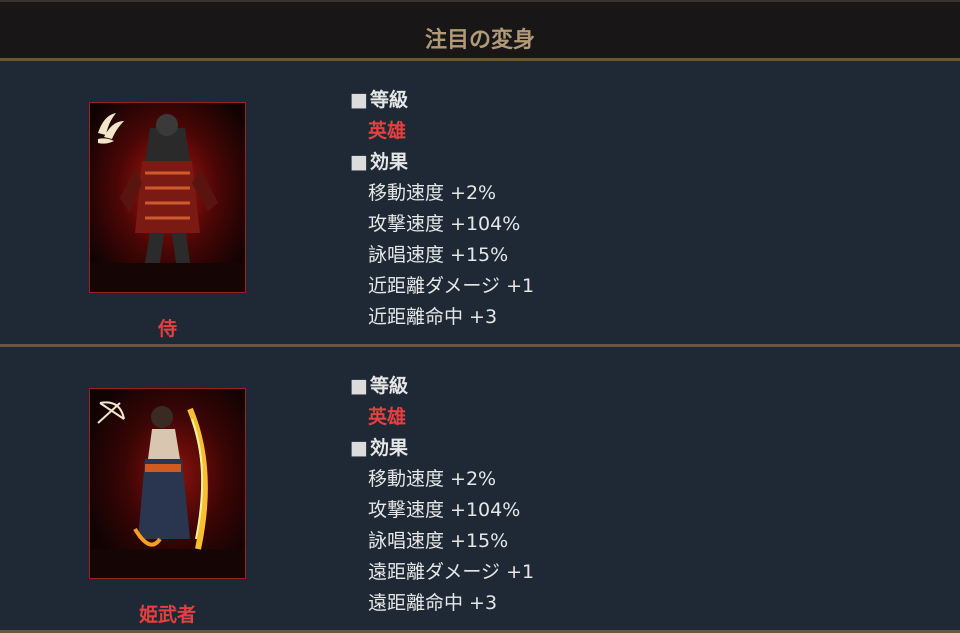 The height and width of the screenshot is (633, 960). What do you see at coordinates (433, 603) in the screenshot?
I see `effect-line: 遠距離命中 +3` at bounding box center [433, 603].